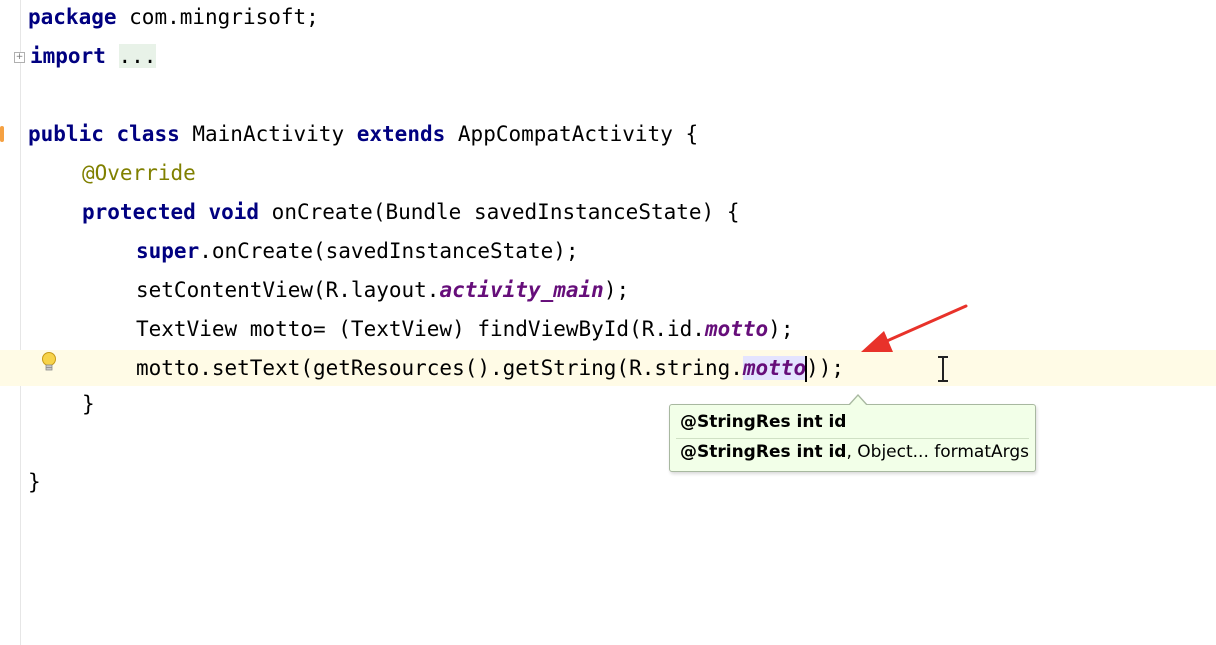 The image size is (1216, 645). What do you see at coordinates (914, 328) in the screenshot?
I see `red-arrow-annotation` at bounding box center [914, 328].